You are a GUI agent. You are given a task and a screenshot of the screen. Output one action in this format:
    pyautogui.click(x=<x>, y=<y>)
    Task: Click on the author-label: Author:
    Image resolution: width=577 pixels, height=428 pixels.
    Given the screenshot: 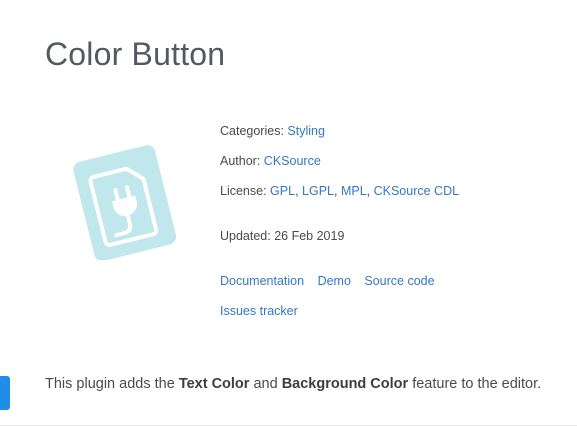 What is the action you would take?
    pyautogui.click(x=240, y=161)
    